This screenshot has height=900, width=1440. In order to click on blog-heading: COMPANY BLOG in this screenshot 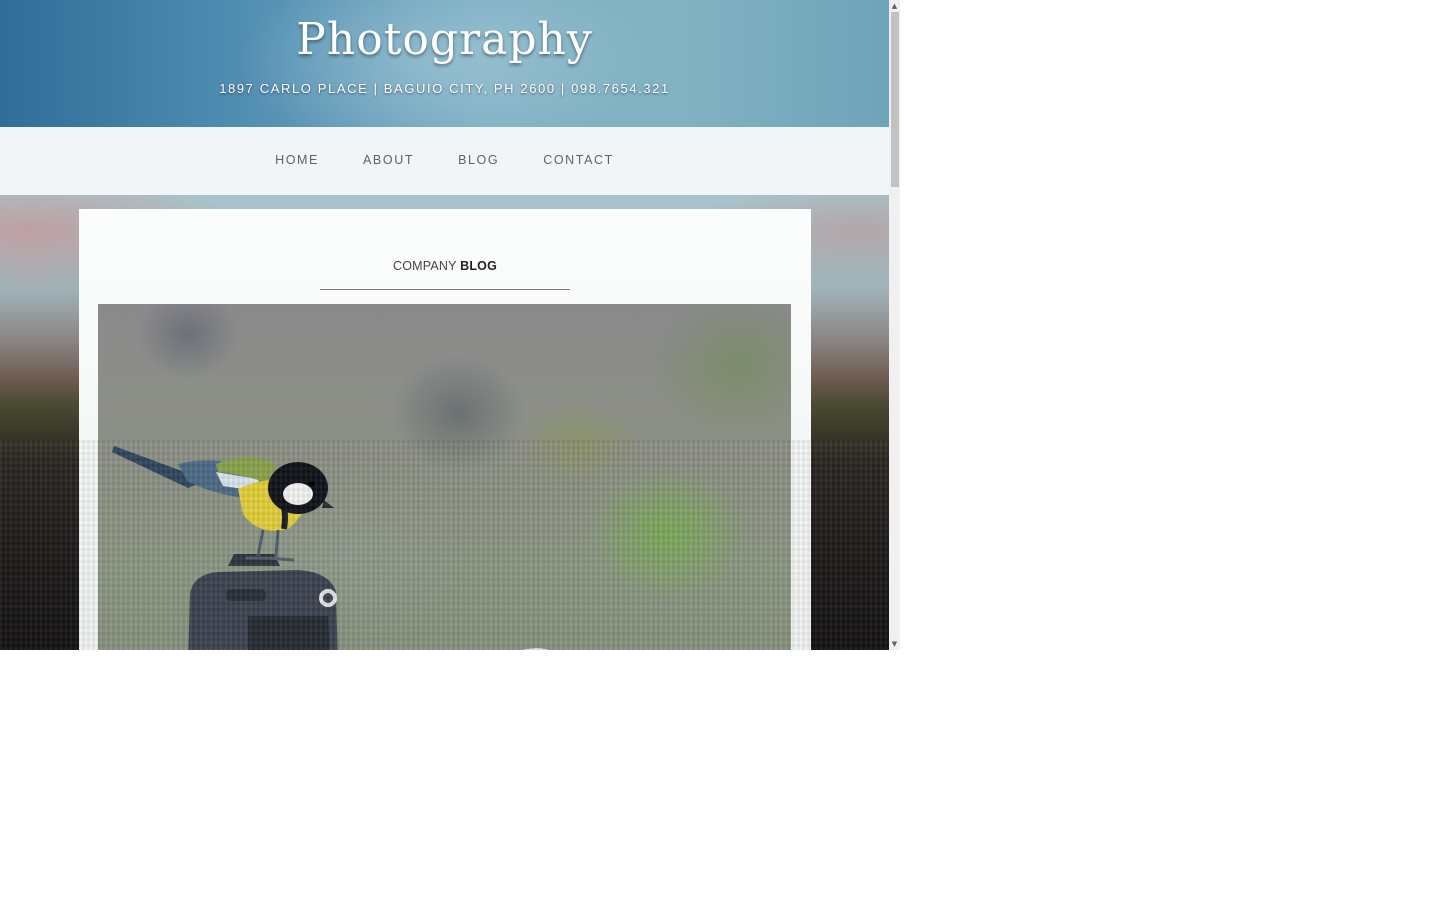, I will do `click(445, 266)`.